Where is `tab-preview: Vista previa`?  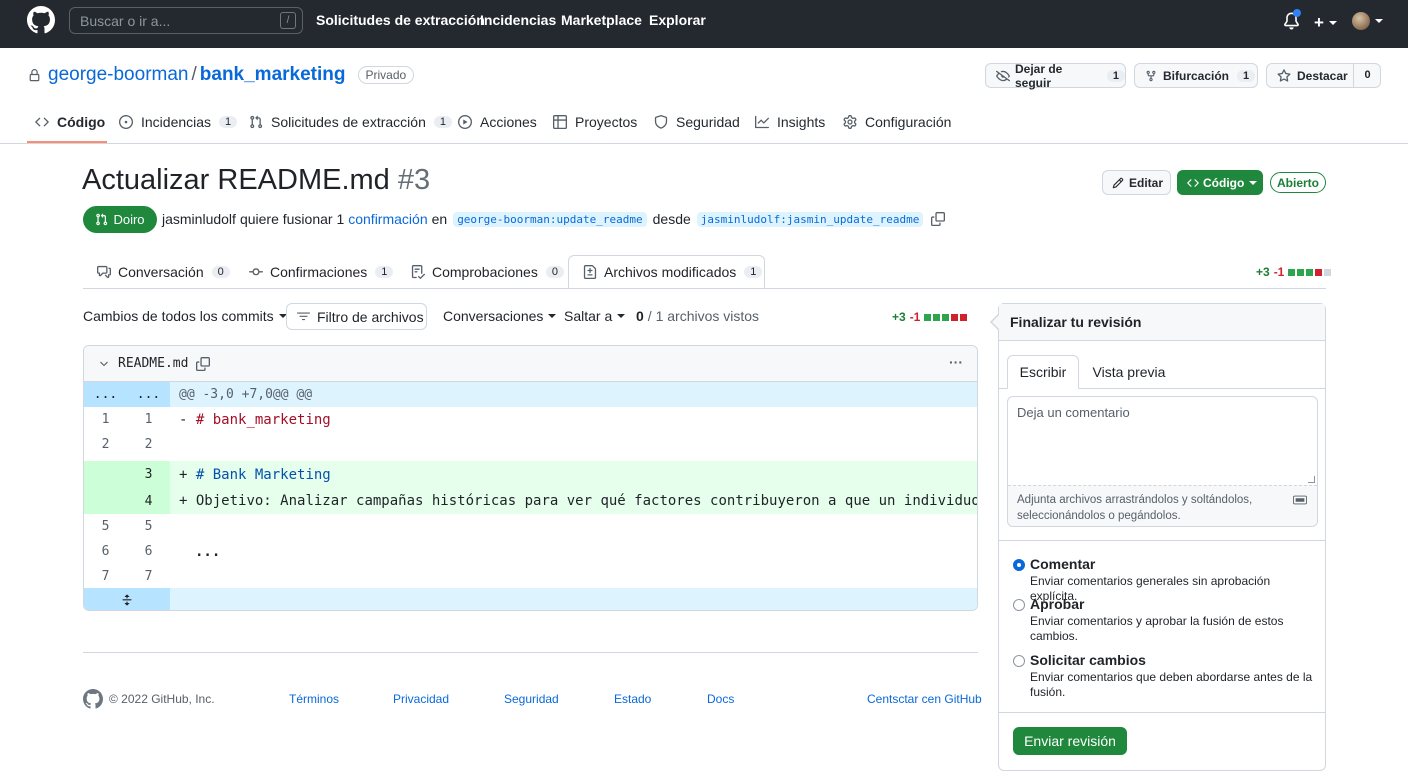 tab-preview: Vista previa is located at coordinates (1129, 372).